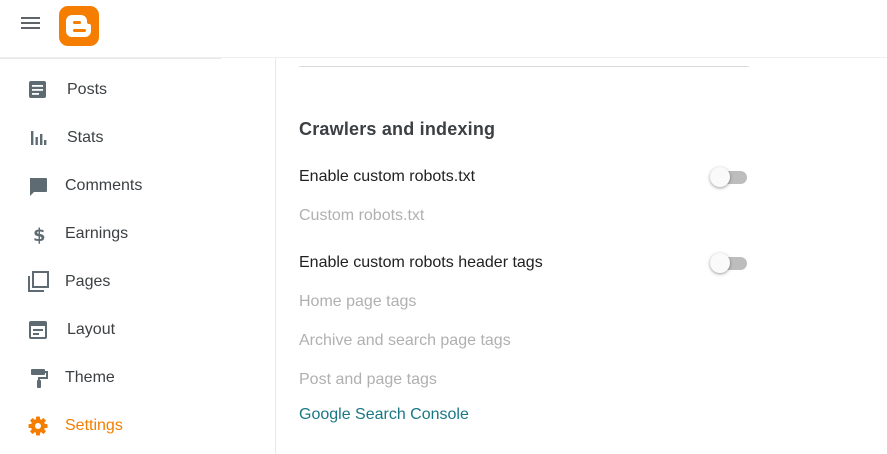  What do you see at coordinates (130, 282) in the screenshot?
I see `sidebar-item-pages: Pages` at bounding box center [130, 282].